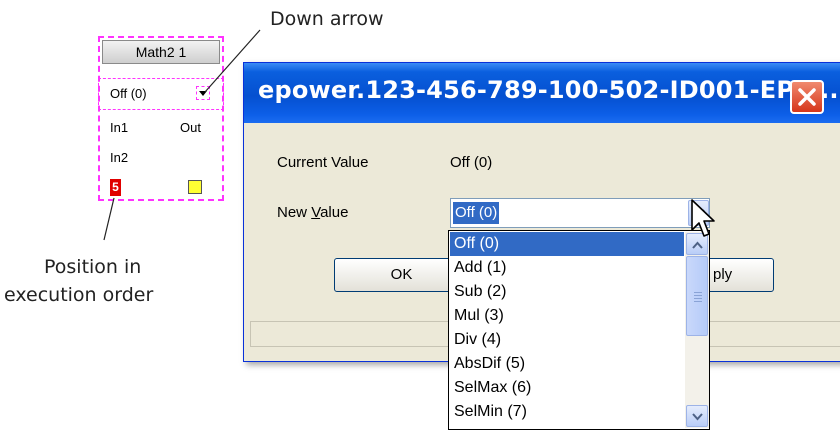 This screenshot has width=840, height=435. Describe the element at coordinates (79, 295) in the screenshot. I see `annotation-position-line2: execution order` at that location.